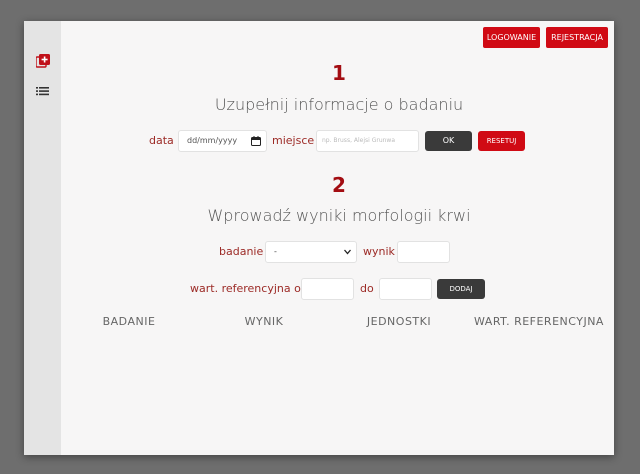 Image resolution: width=640 pixels, height=474 pixels. Describe the element at coordinates (405, 289) in the screenshot. I see `ref-to-input` at that location.